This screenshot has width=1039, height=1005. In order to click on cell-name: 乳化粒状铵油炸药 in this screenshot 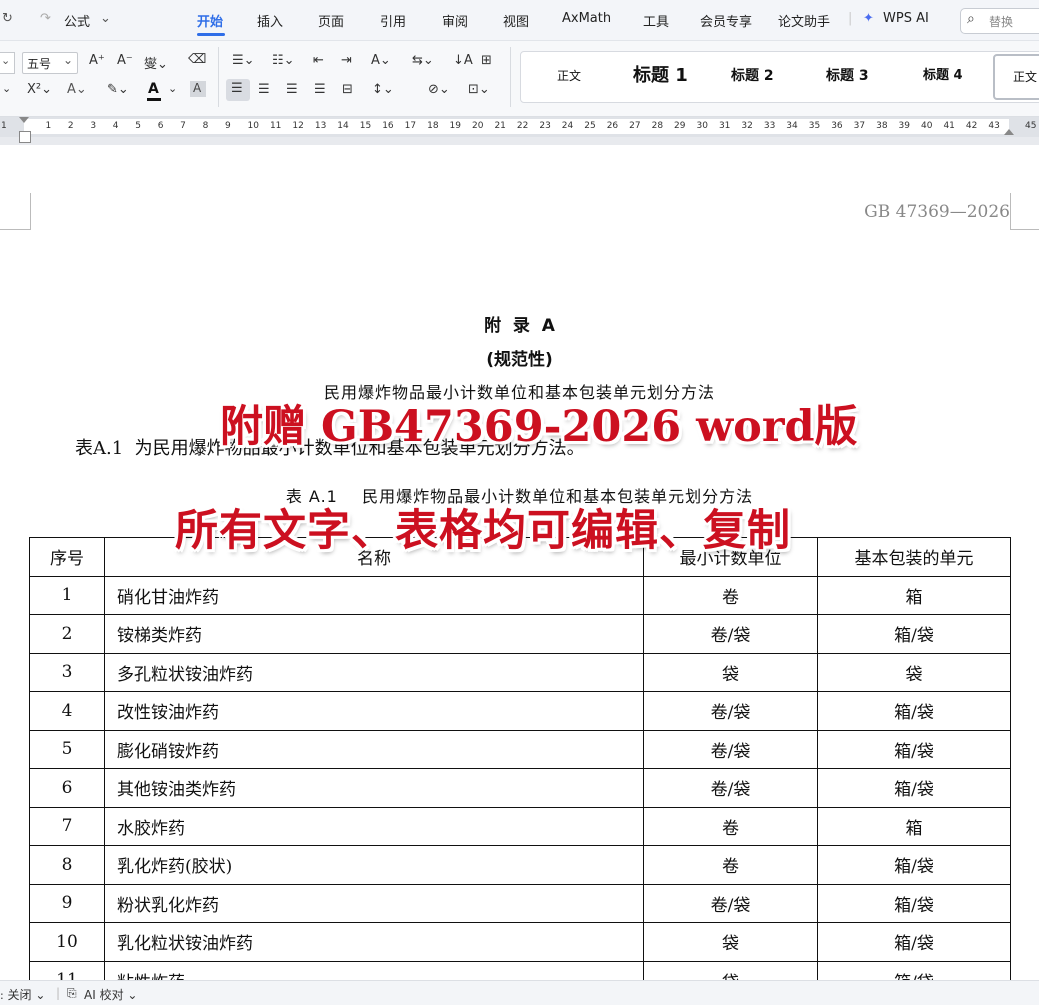, I will do `click(374, 942)`.